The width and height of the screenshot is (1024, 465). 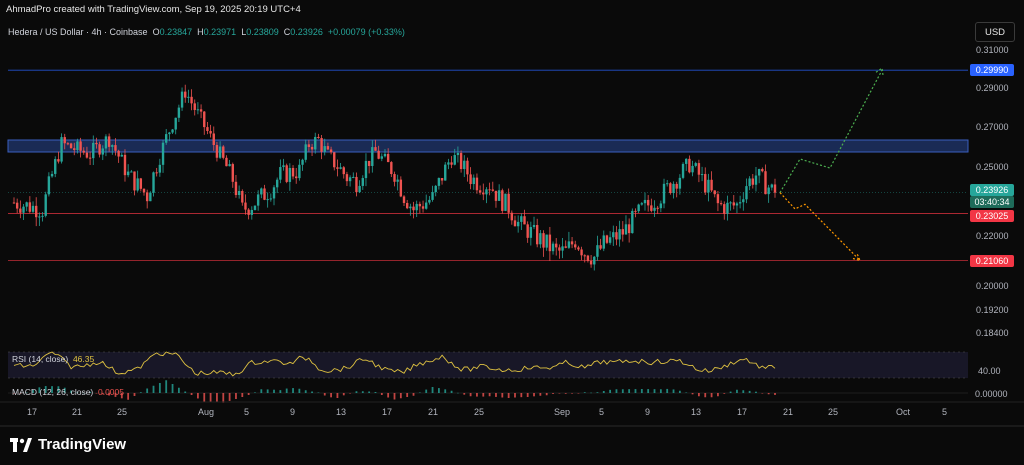 I want to click on macd-legend: MACD (12, 26, close) 0.0005, so click(x=68, y=392).